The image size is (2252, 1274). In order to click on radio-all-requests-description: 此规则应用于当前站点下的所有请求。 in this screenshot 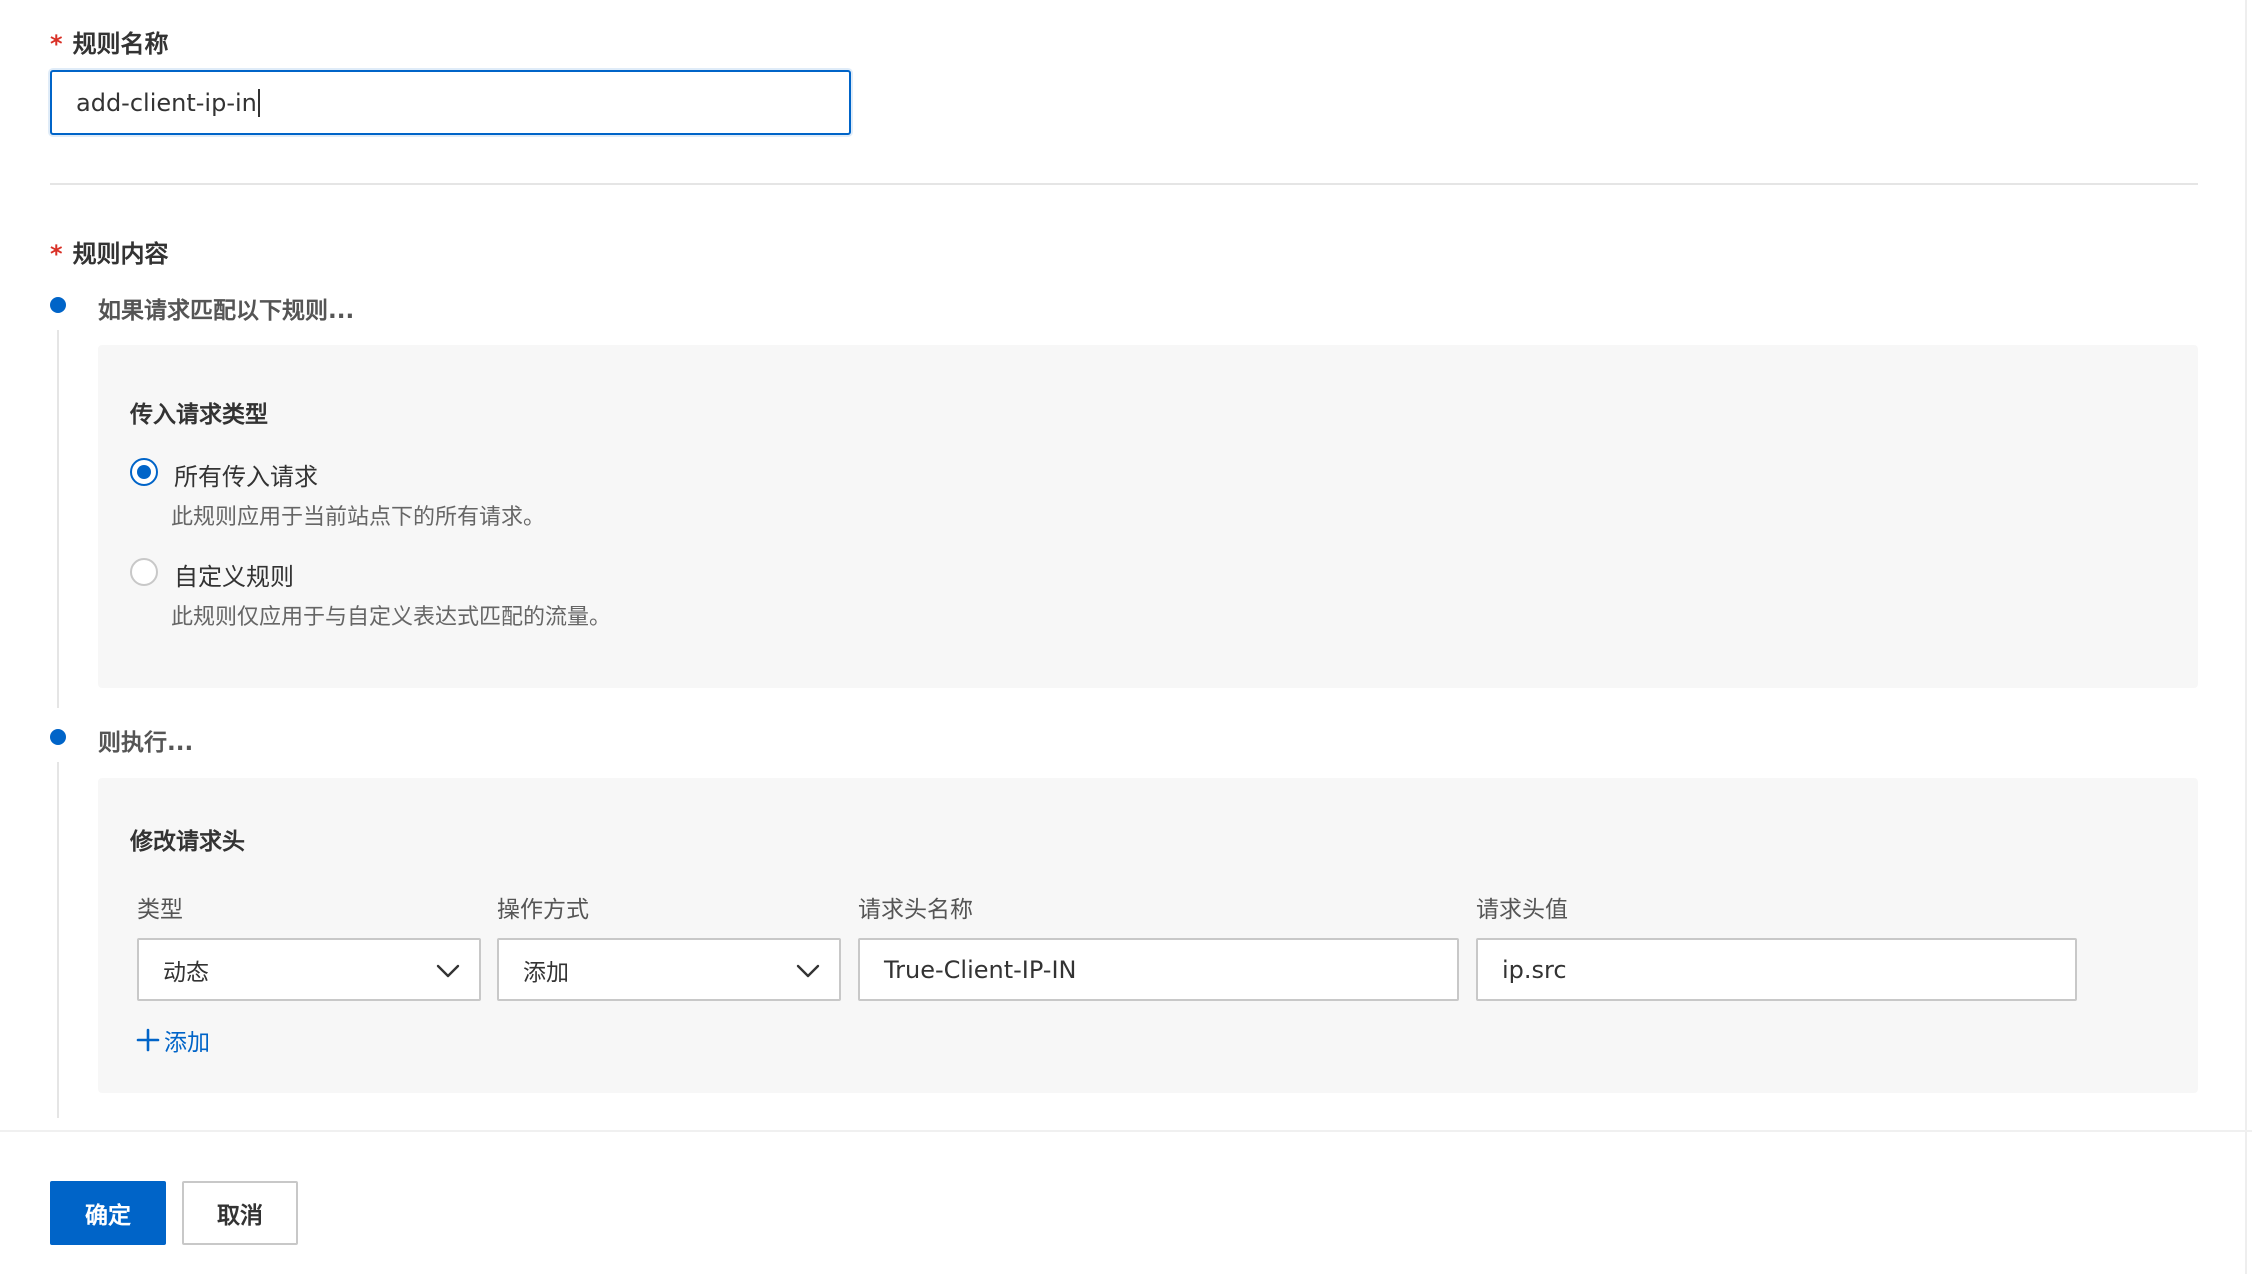, I will do `click(358, 517)`.